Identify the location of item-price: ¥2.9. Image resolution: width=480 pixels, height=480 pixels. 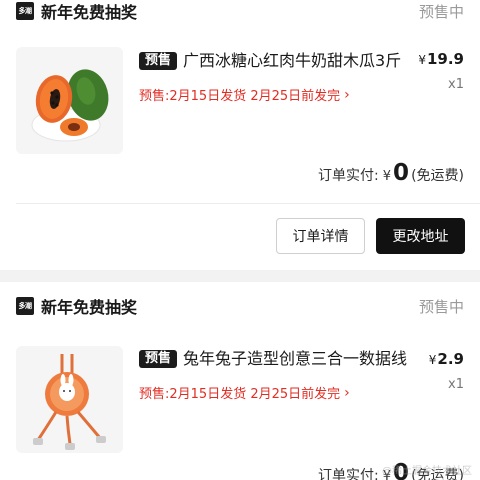
(446, 359).